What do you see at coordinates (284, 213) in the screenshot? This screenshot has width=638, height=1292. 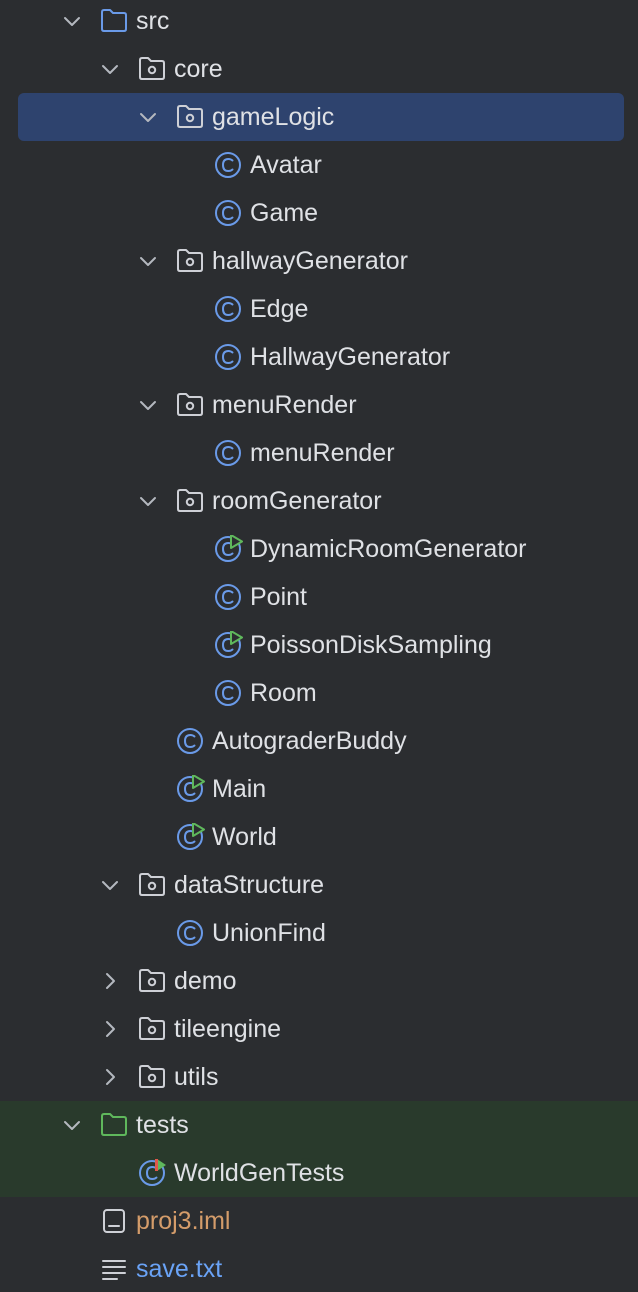 I see `tree-item-label: Game` at bounding box center [284, 213].